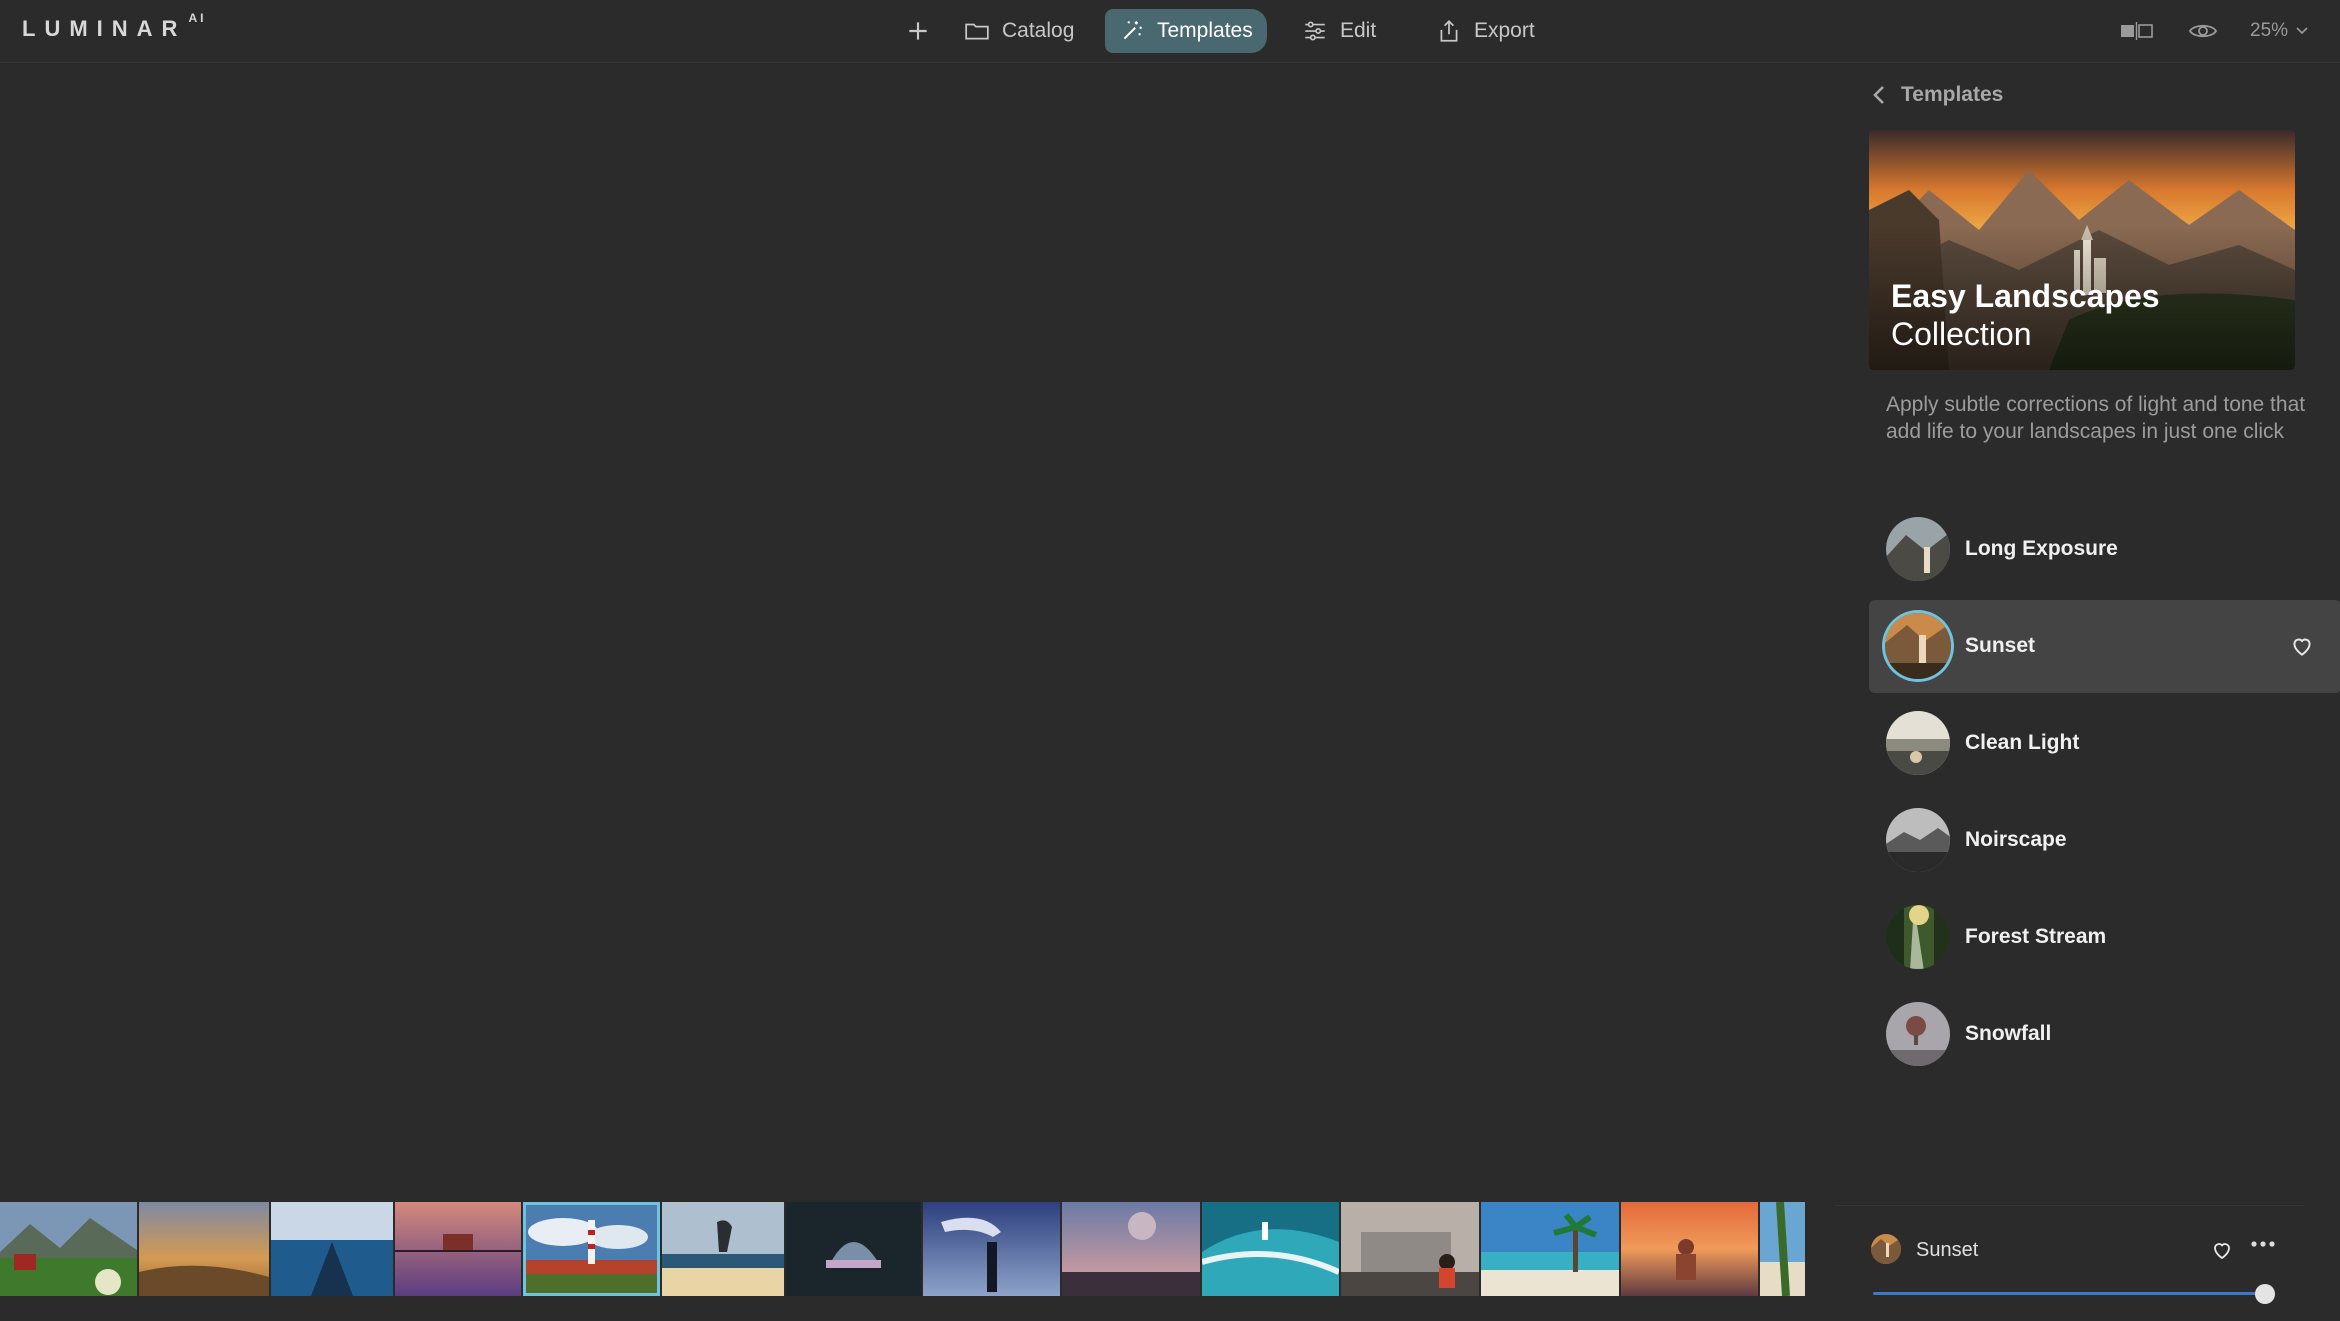 This screenshot has height=1321, width=2340. I want to click on template-strength-bar: Sunset, so click(2070, 1263).